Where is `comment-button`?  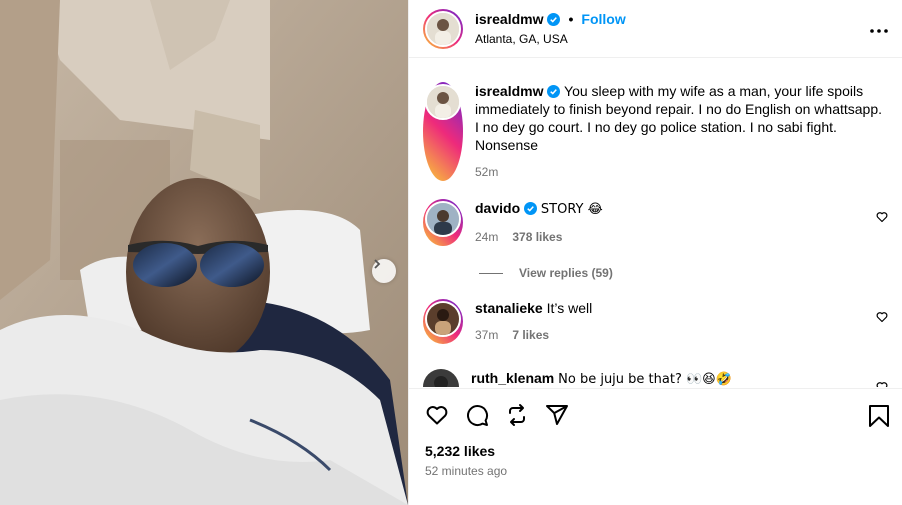
comment-button is located at coordinates (477, 415).